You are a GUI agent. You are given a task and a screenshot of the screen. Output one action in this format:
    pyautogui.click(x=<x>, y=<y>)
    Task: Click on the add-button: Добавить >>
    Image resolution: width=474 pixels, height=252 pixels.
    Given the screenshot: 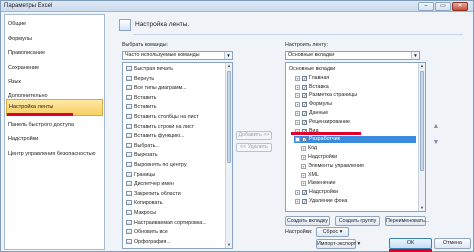 What is the action you would take?
    pyautogui.click(x=254, y=135)
    